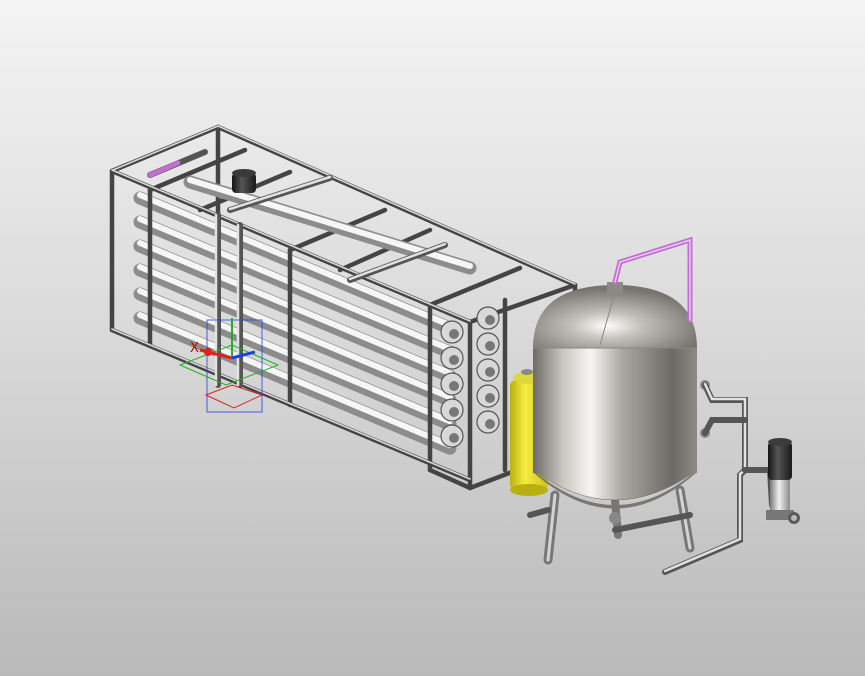 This screenshot has width=865, height=676. I want to click on membrane-tubes, so click(295, 323).